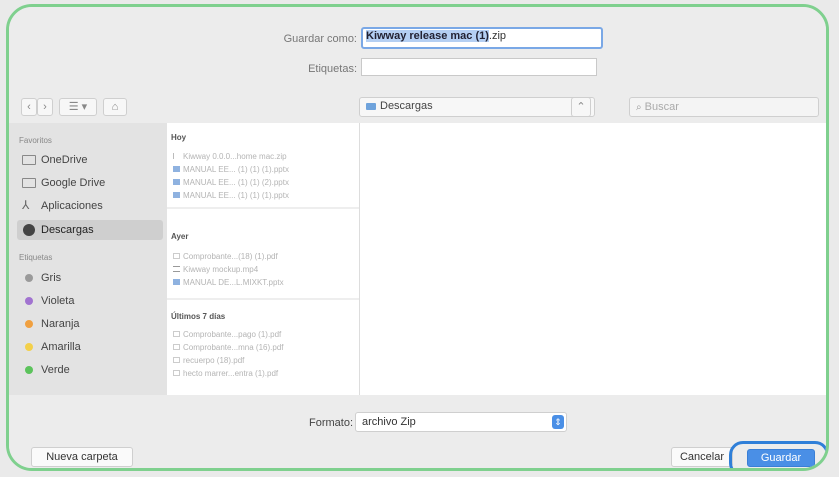  Describe the element at coordinates (176, 269) in the screenshot. I see `video-icon` at that location.